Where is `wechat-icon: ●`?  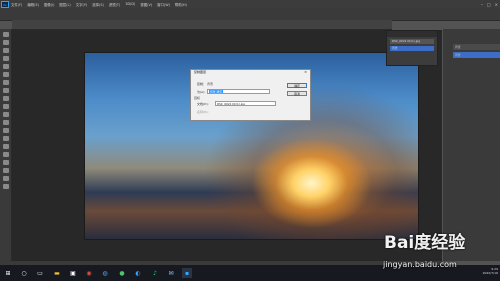
wechat-icon: ● is located at coordinates (122, 273).